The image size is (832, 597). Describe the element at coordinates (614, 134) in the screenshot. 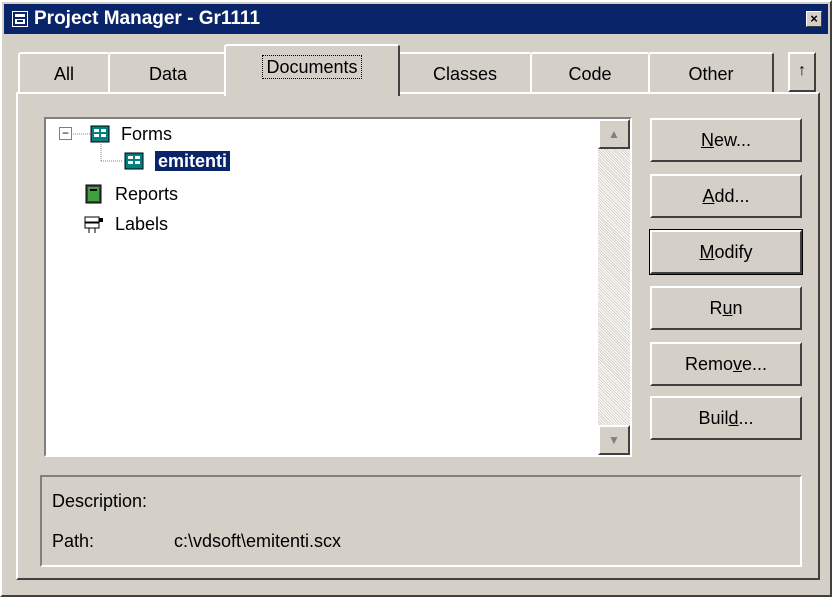

I see `scroll-up-button: ▲` at that location.